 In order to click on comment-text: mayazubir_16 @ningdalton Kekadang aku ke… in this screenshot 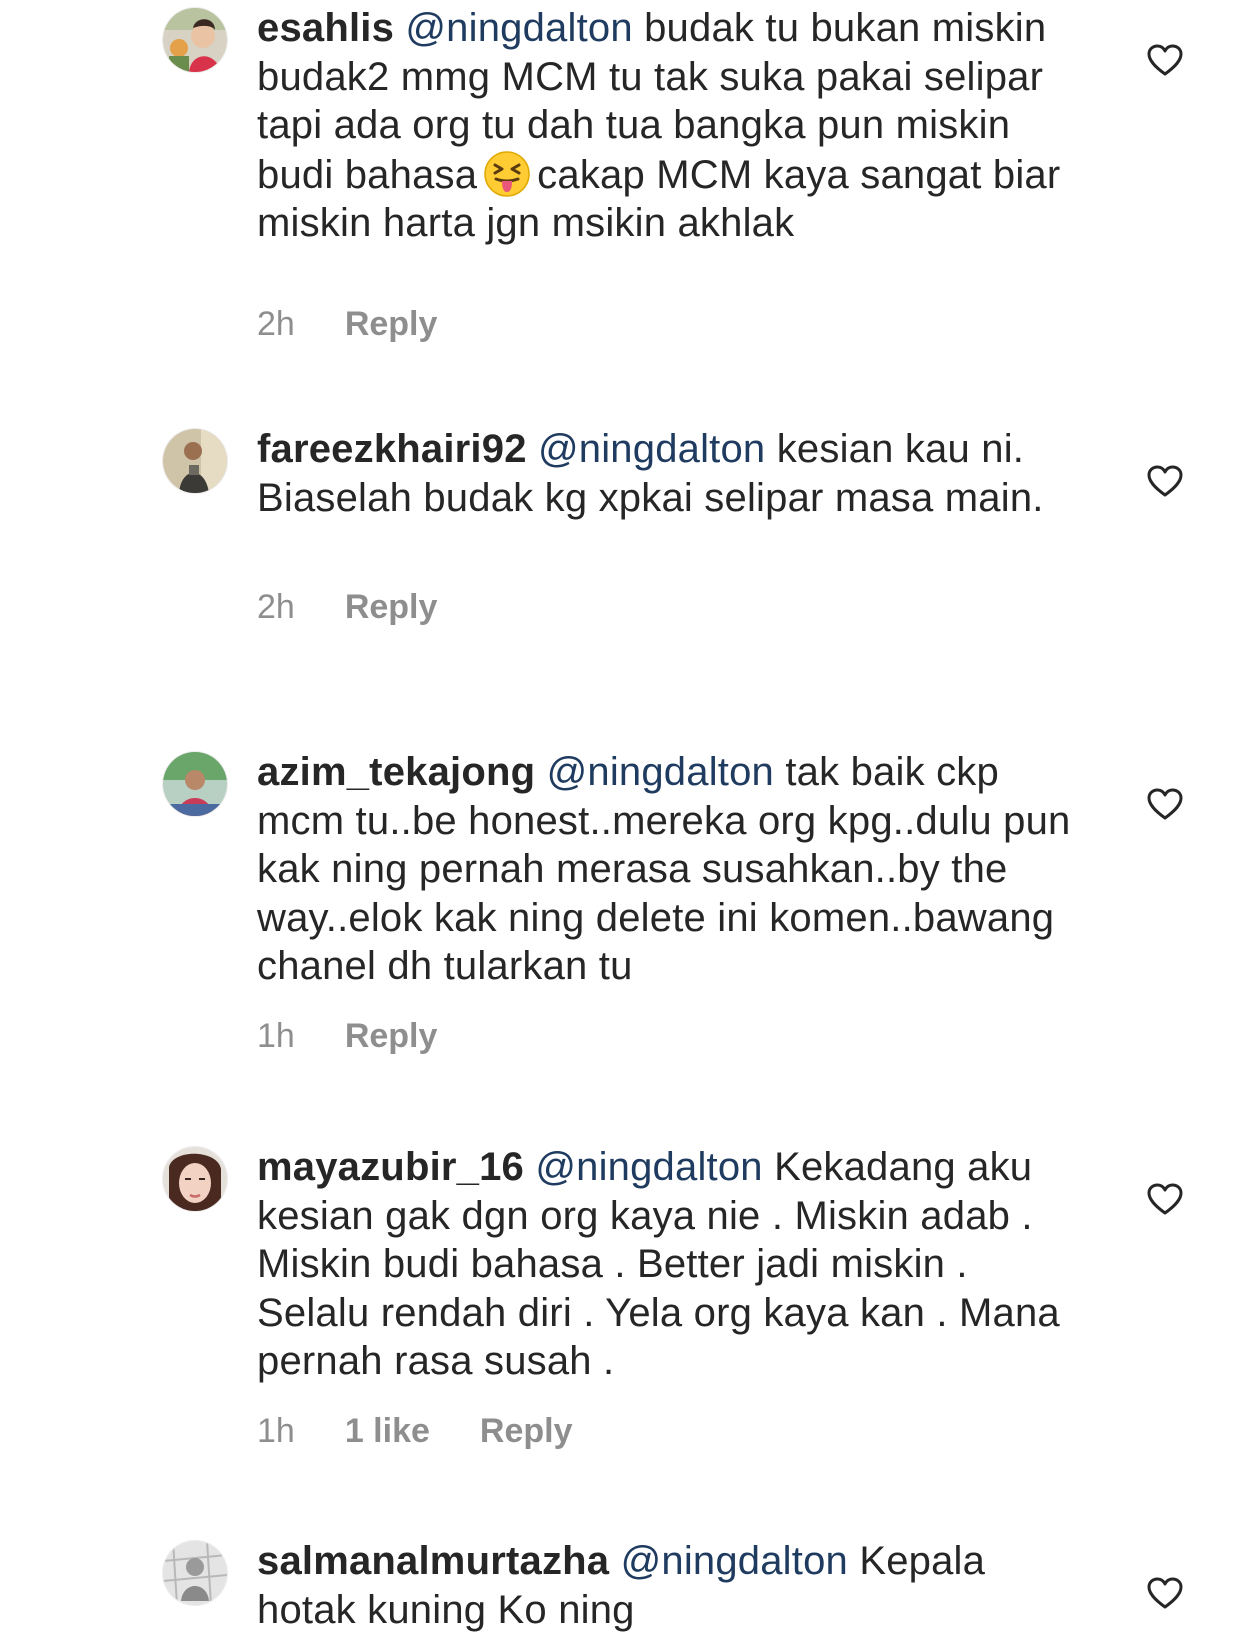, I will do `click(672, 1264)`.